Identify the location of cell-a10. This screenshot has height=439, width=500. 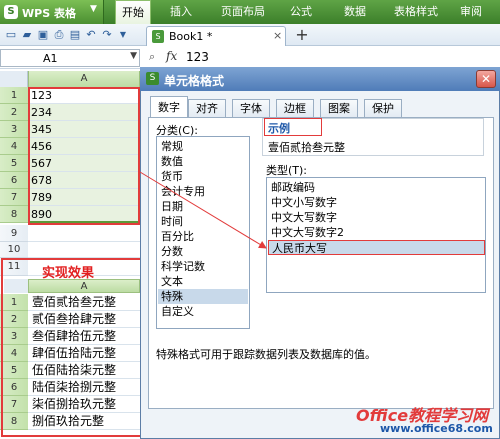
(84, 250).